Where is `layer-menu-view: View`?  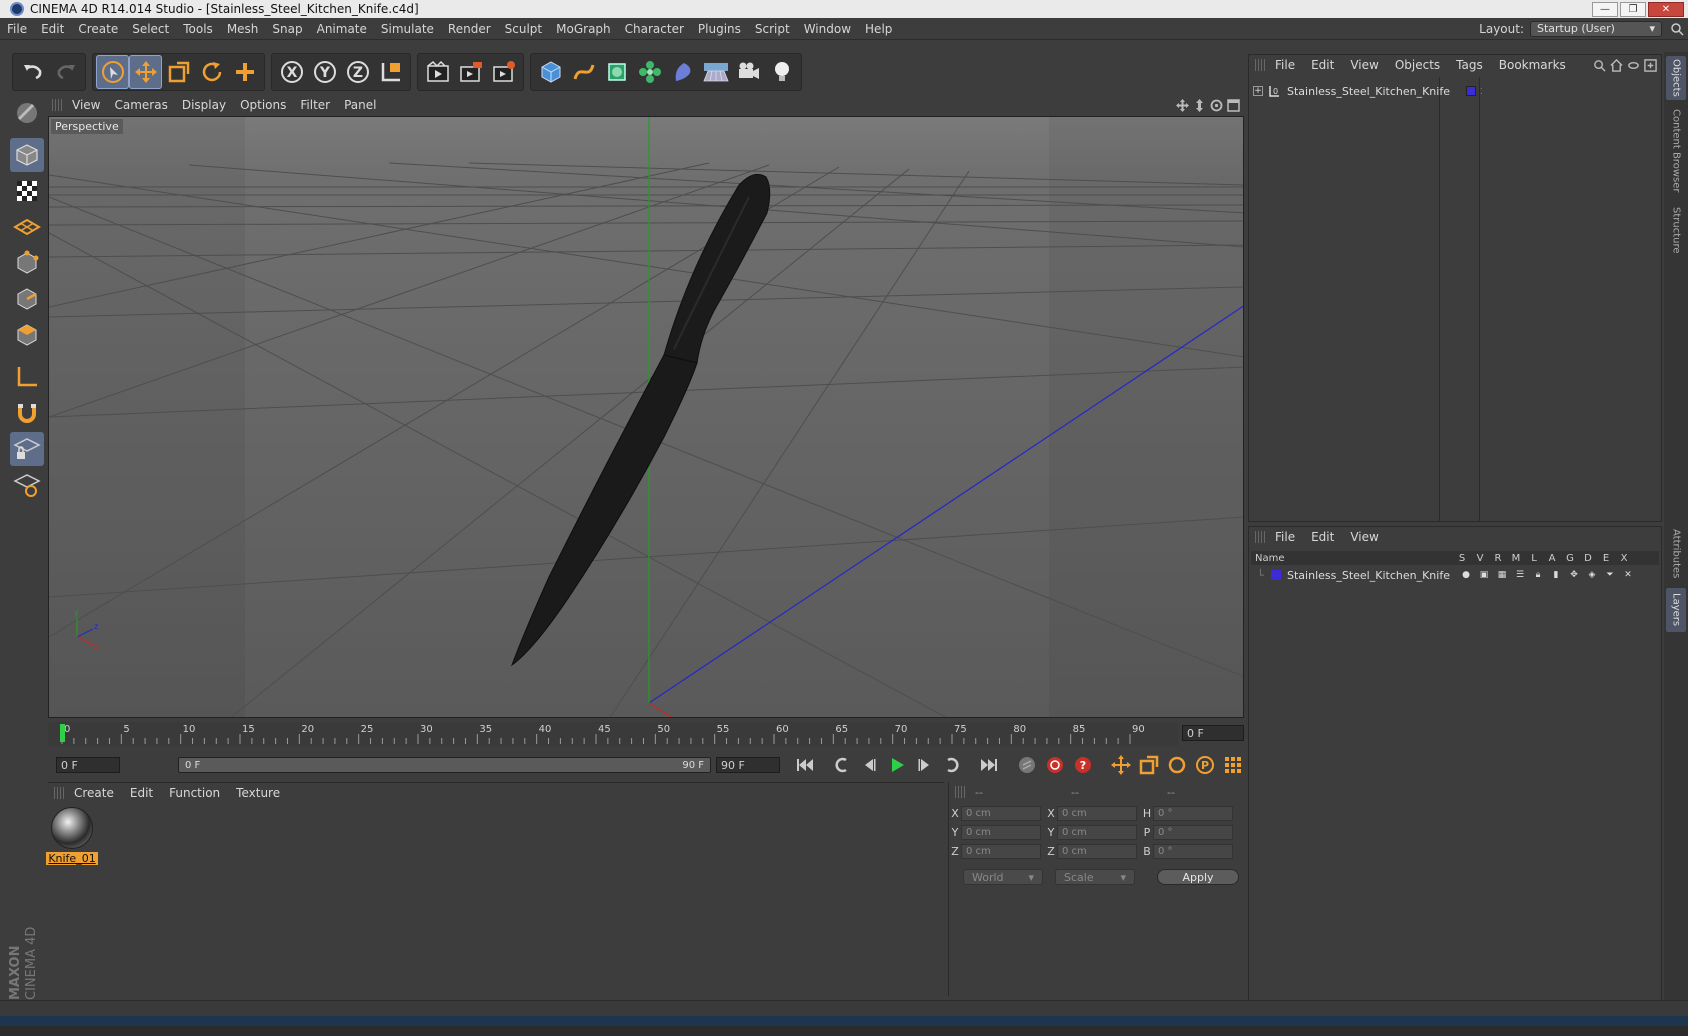 layer-menu-view: View is located at coordinates (1364, 537).